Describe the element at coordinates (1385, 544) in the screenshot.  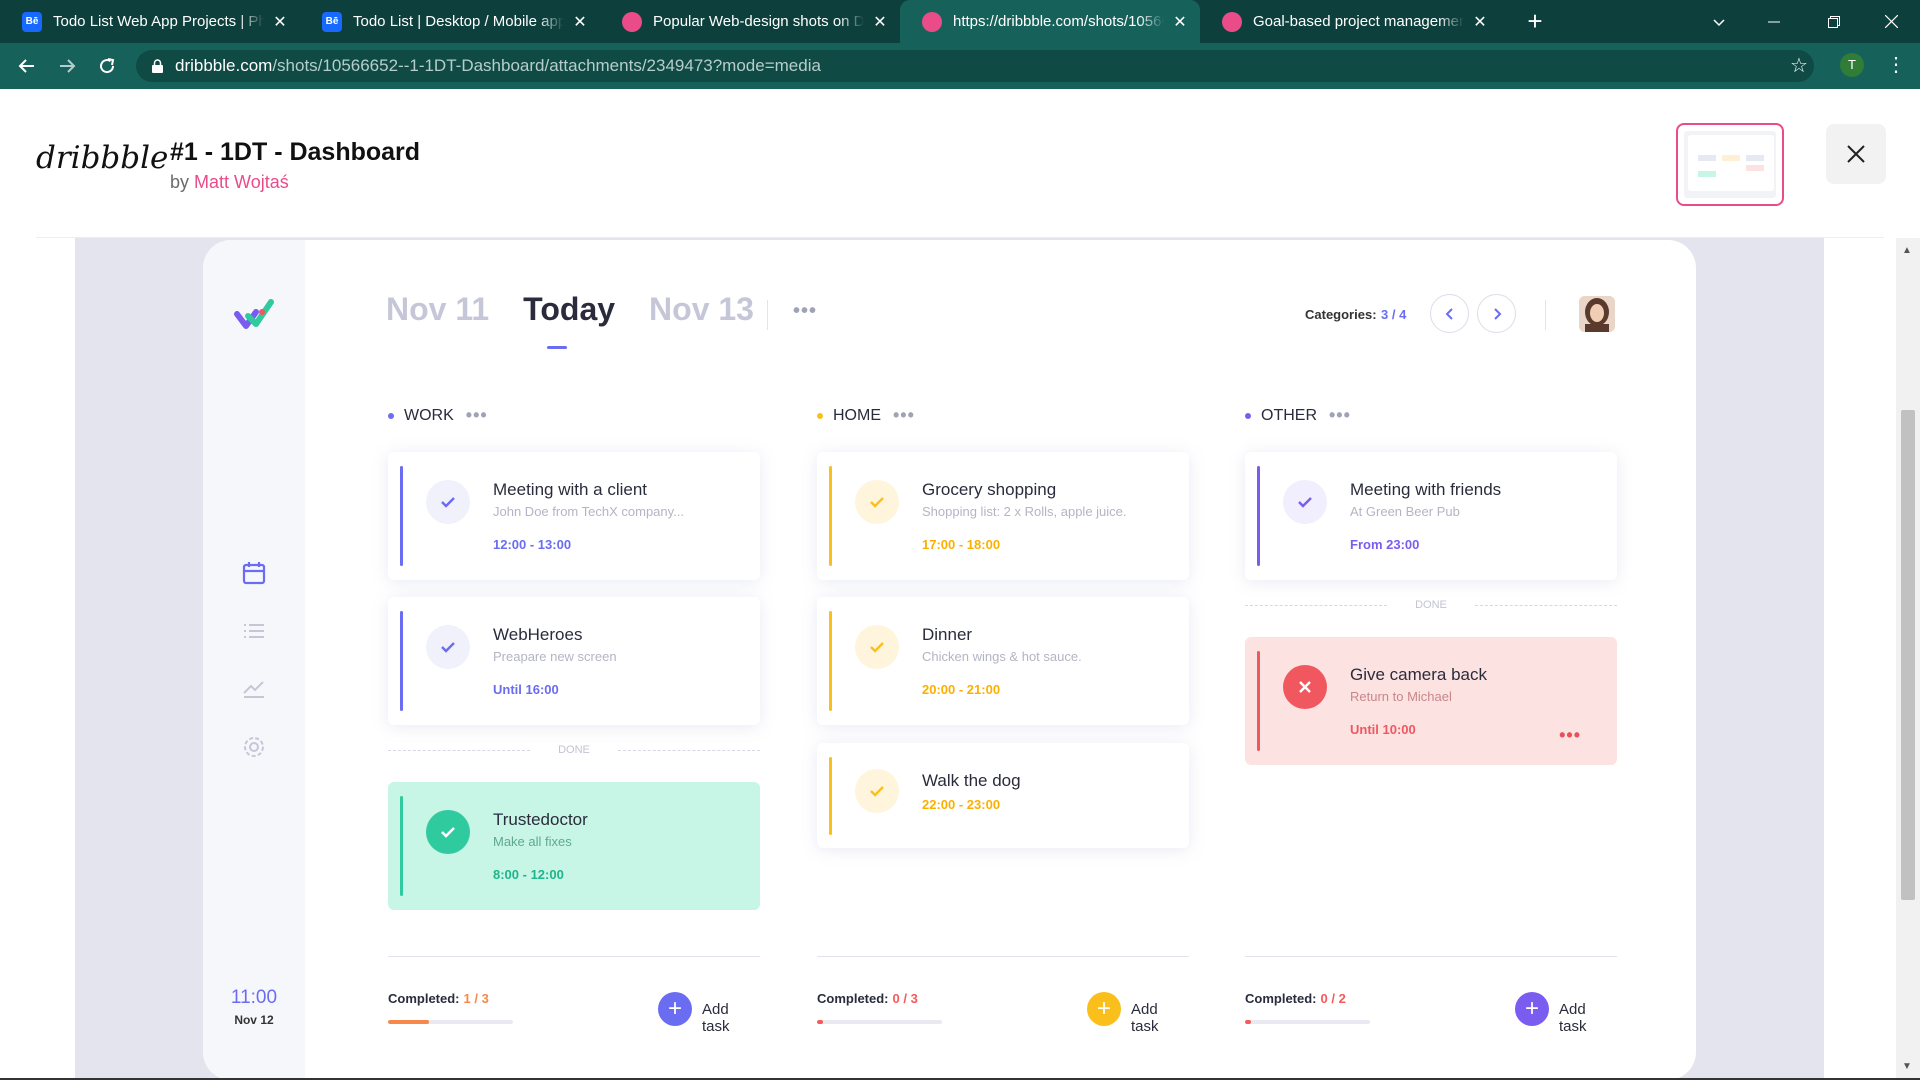
I see `task-time: From 23:00` at that location.